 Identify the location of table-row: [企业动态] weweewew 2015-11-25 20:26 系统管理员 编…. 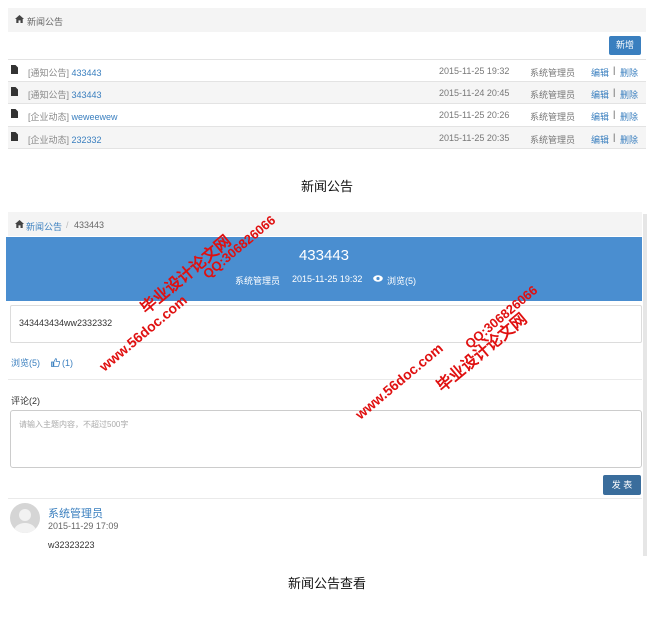
(327, 114).